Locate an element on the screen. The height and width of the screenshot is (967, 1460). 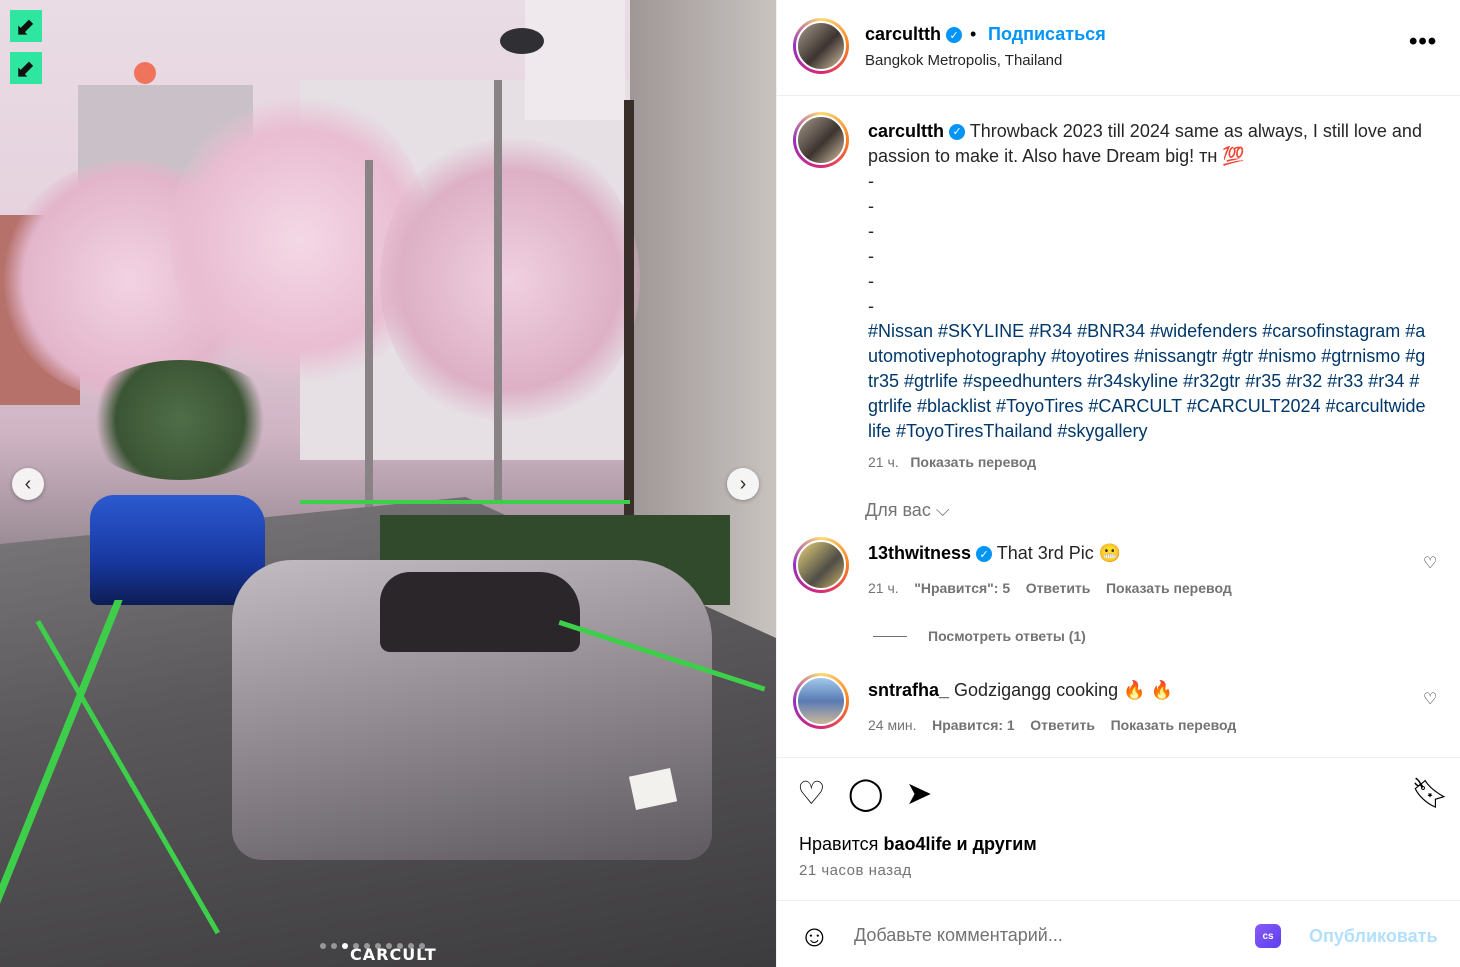
caption-author-avatar is located at coordinates (821, 140).